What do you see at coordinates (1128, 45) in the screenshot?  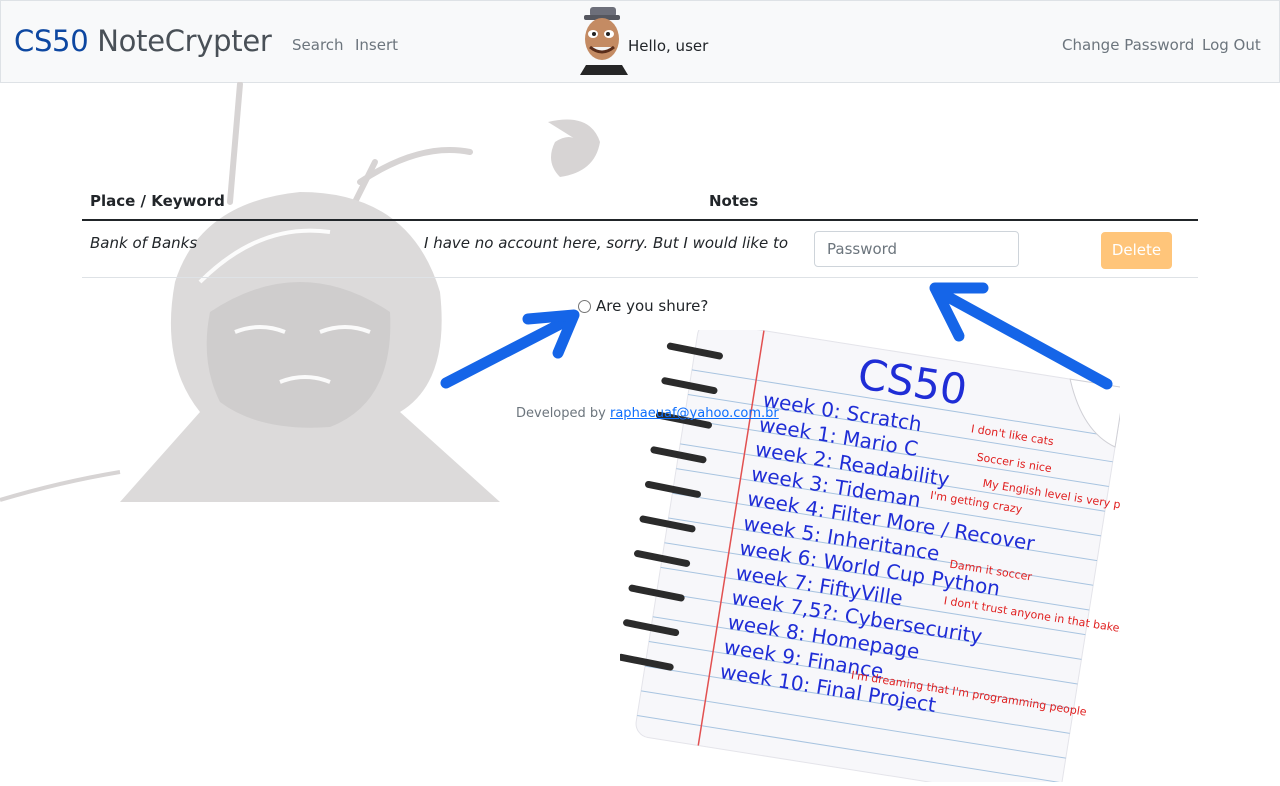 I see `change-password-link: Change Password` at bounding box center [1128, 45].